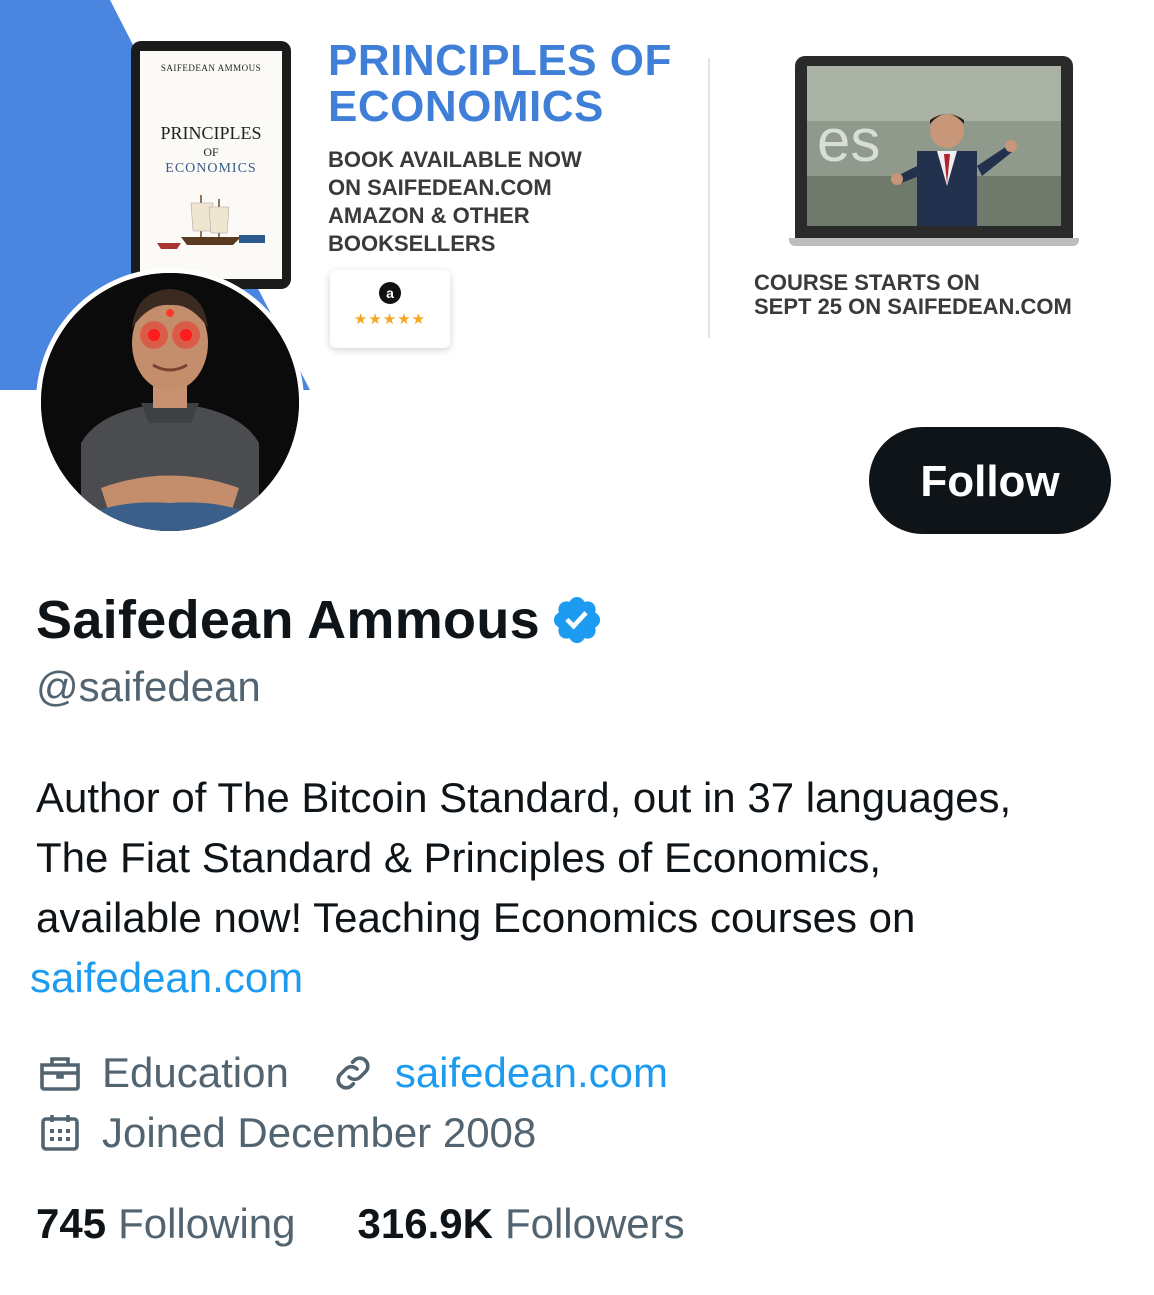 This screenshot has height=1295, width=1154. I want to click on amazon-icon: a, so click(390, 293).